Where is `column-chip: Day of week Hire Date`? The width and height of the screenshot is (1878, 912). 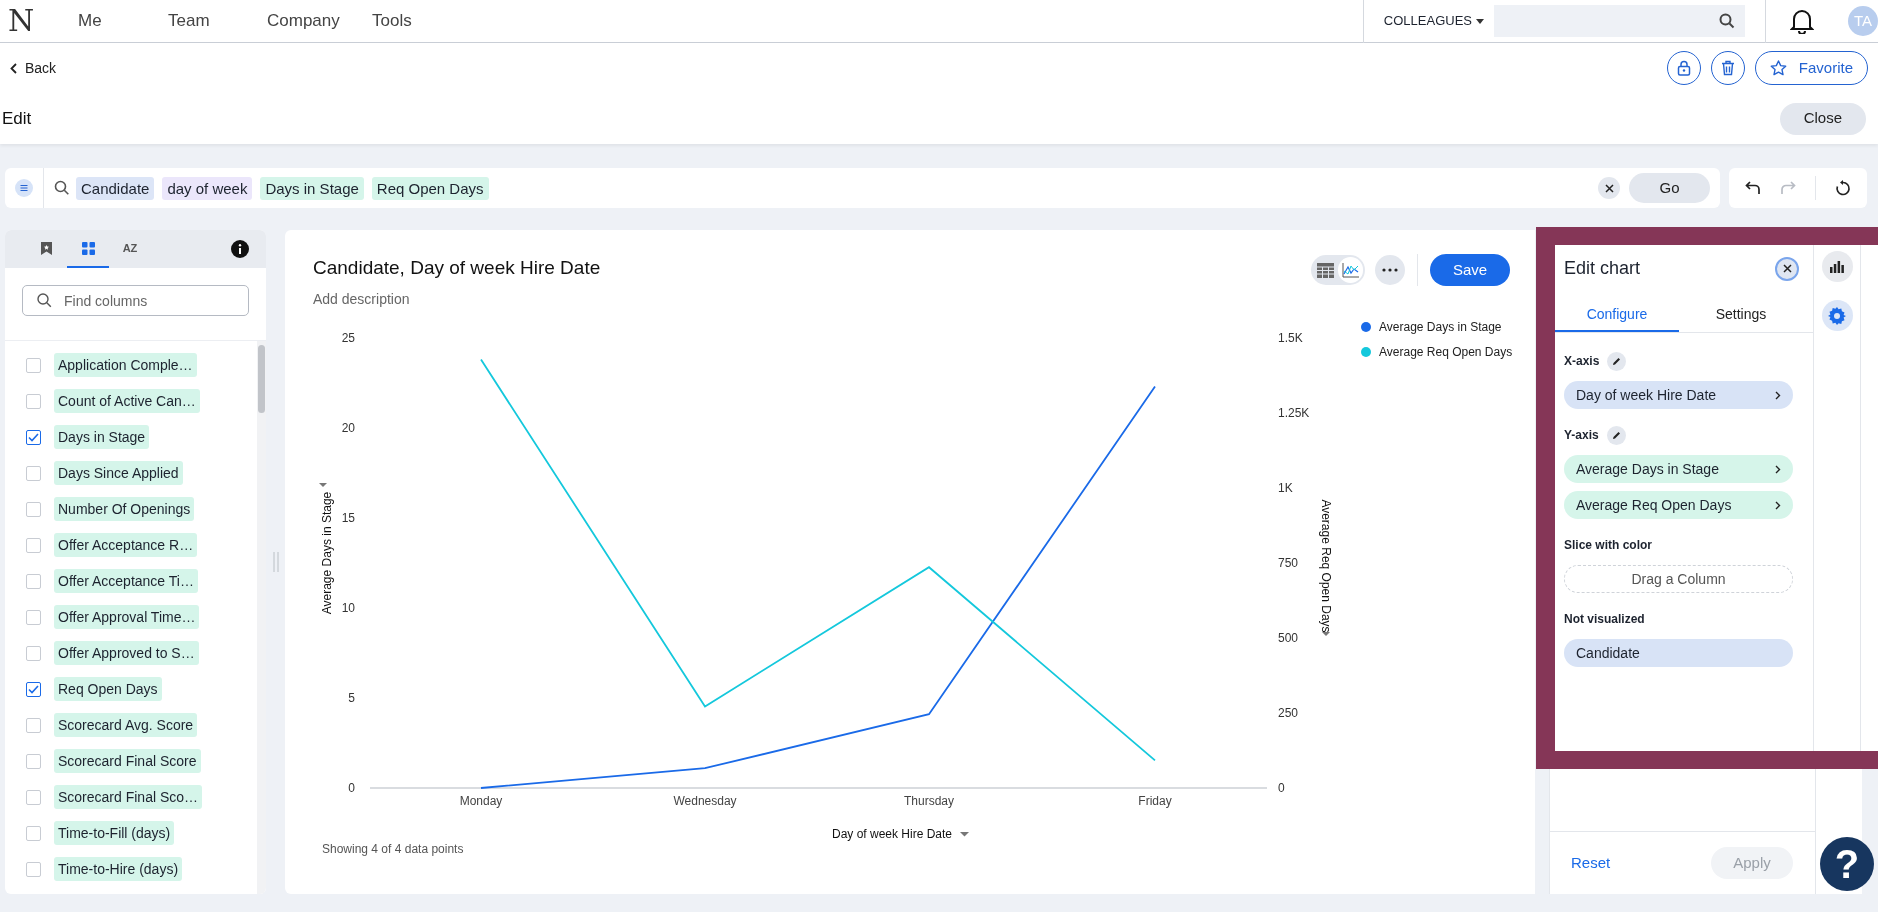
column-chip: Day of week Hire Date is located at coordinates (1678, 395).